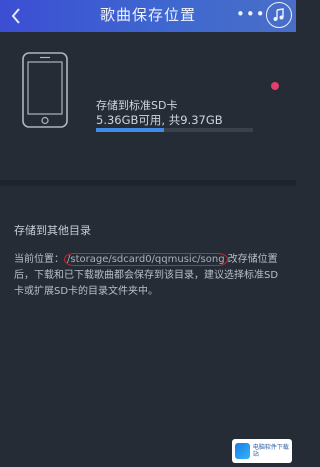  Describe the element at coordinates (52, 230) in the screenshot. I see `other-directory-option: 存储到其他目录` at that location.